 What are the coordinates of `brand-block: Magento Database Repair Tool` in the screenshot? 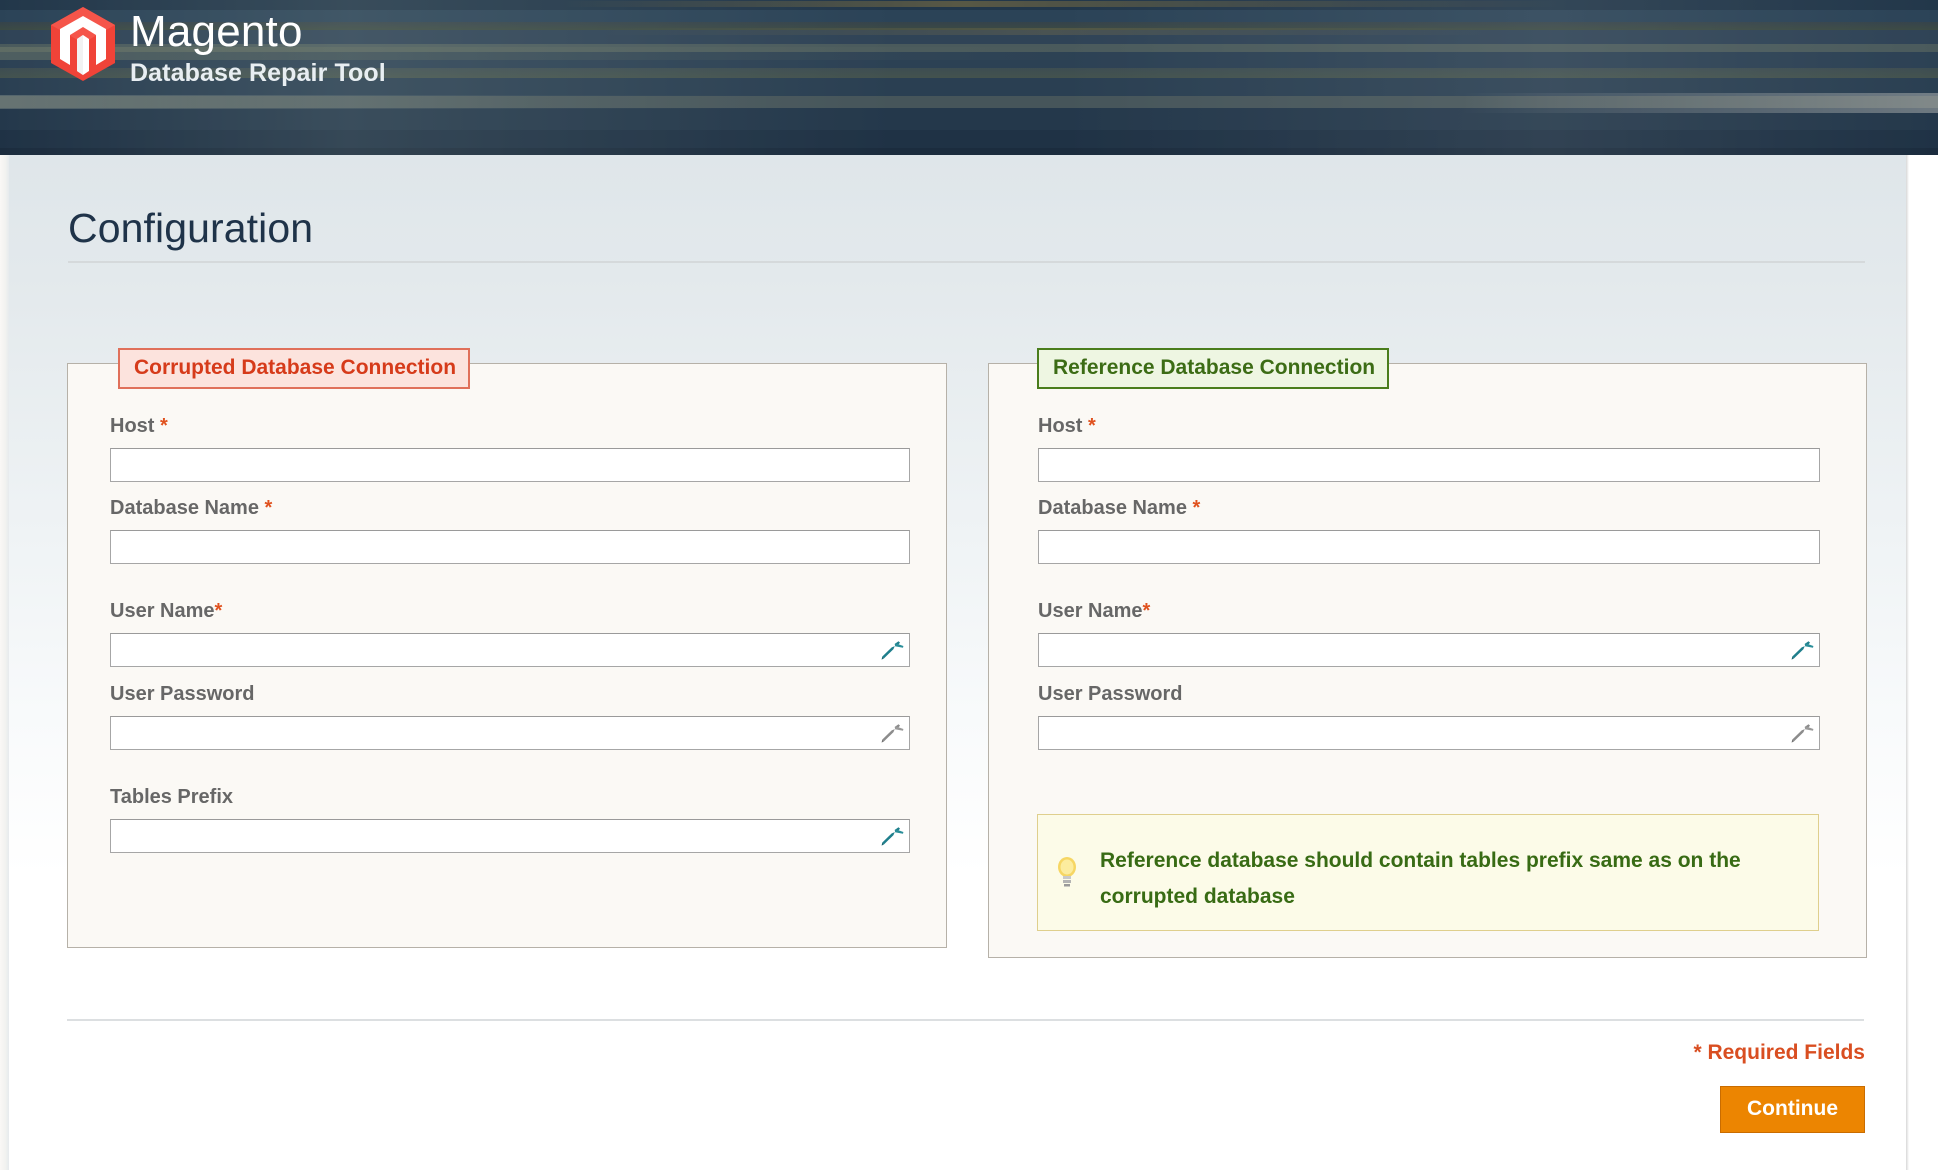 It's located at (258, 48).